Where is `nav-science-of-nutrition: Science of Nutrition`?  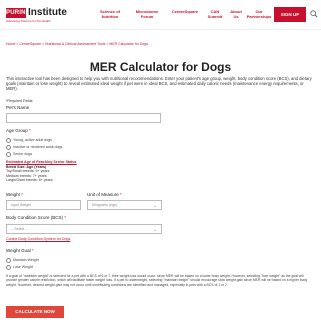
nav-science-of-nutrition: Science of Nutrition is located at coordinates (110, 14).